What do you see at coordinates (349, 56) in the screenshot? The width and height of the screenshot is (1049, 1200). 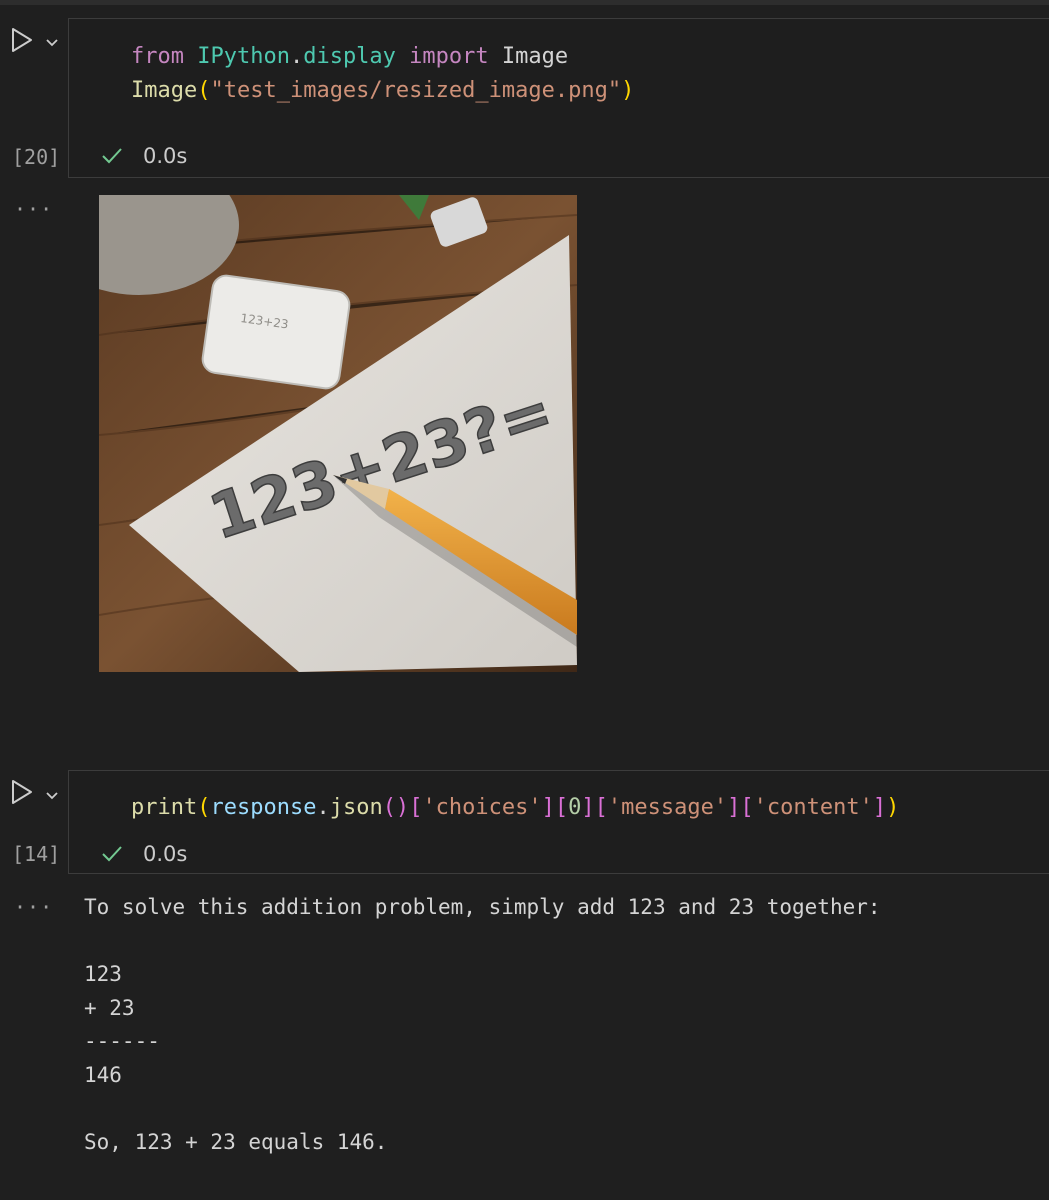 I see `code-token: display` at bounding box center [349, 56].